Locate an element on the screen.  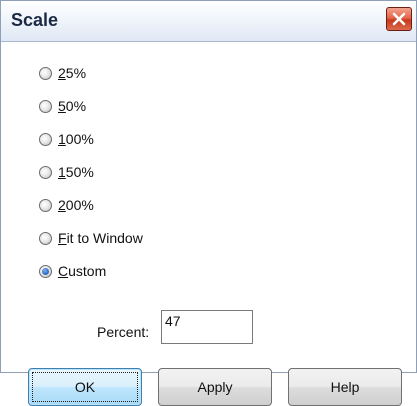
radio-label: 100% is located at coordinates (76, 139).